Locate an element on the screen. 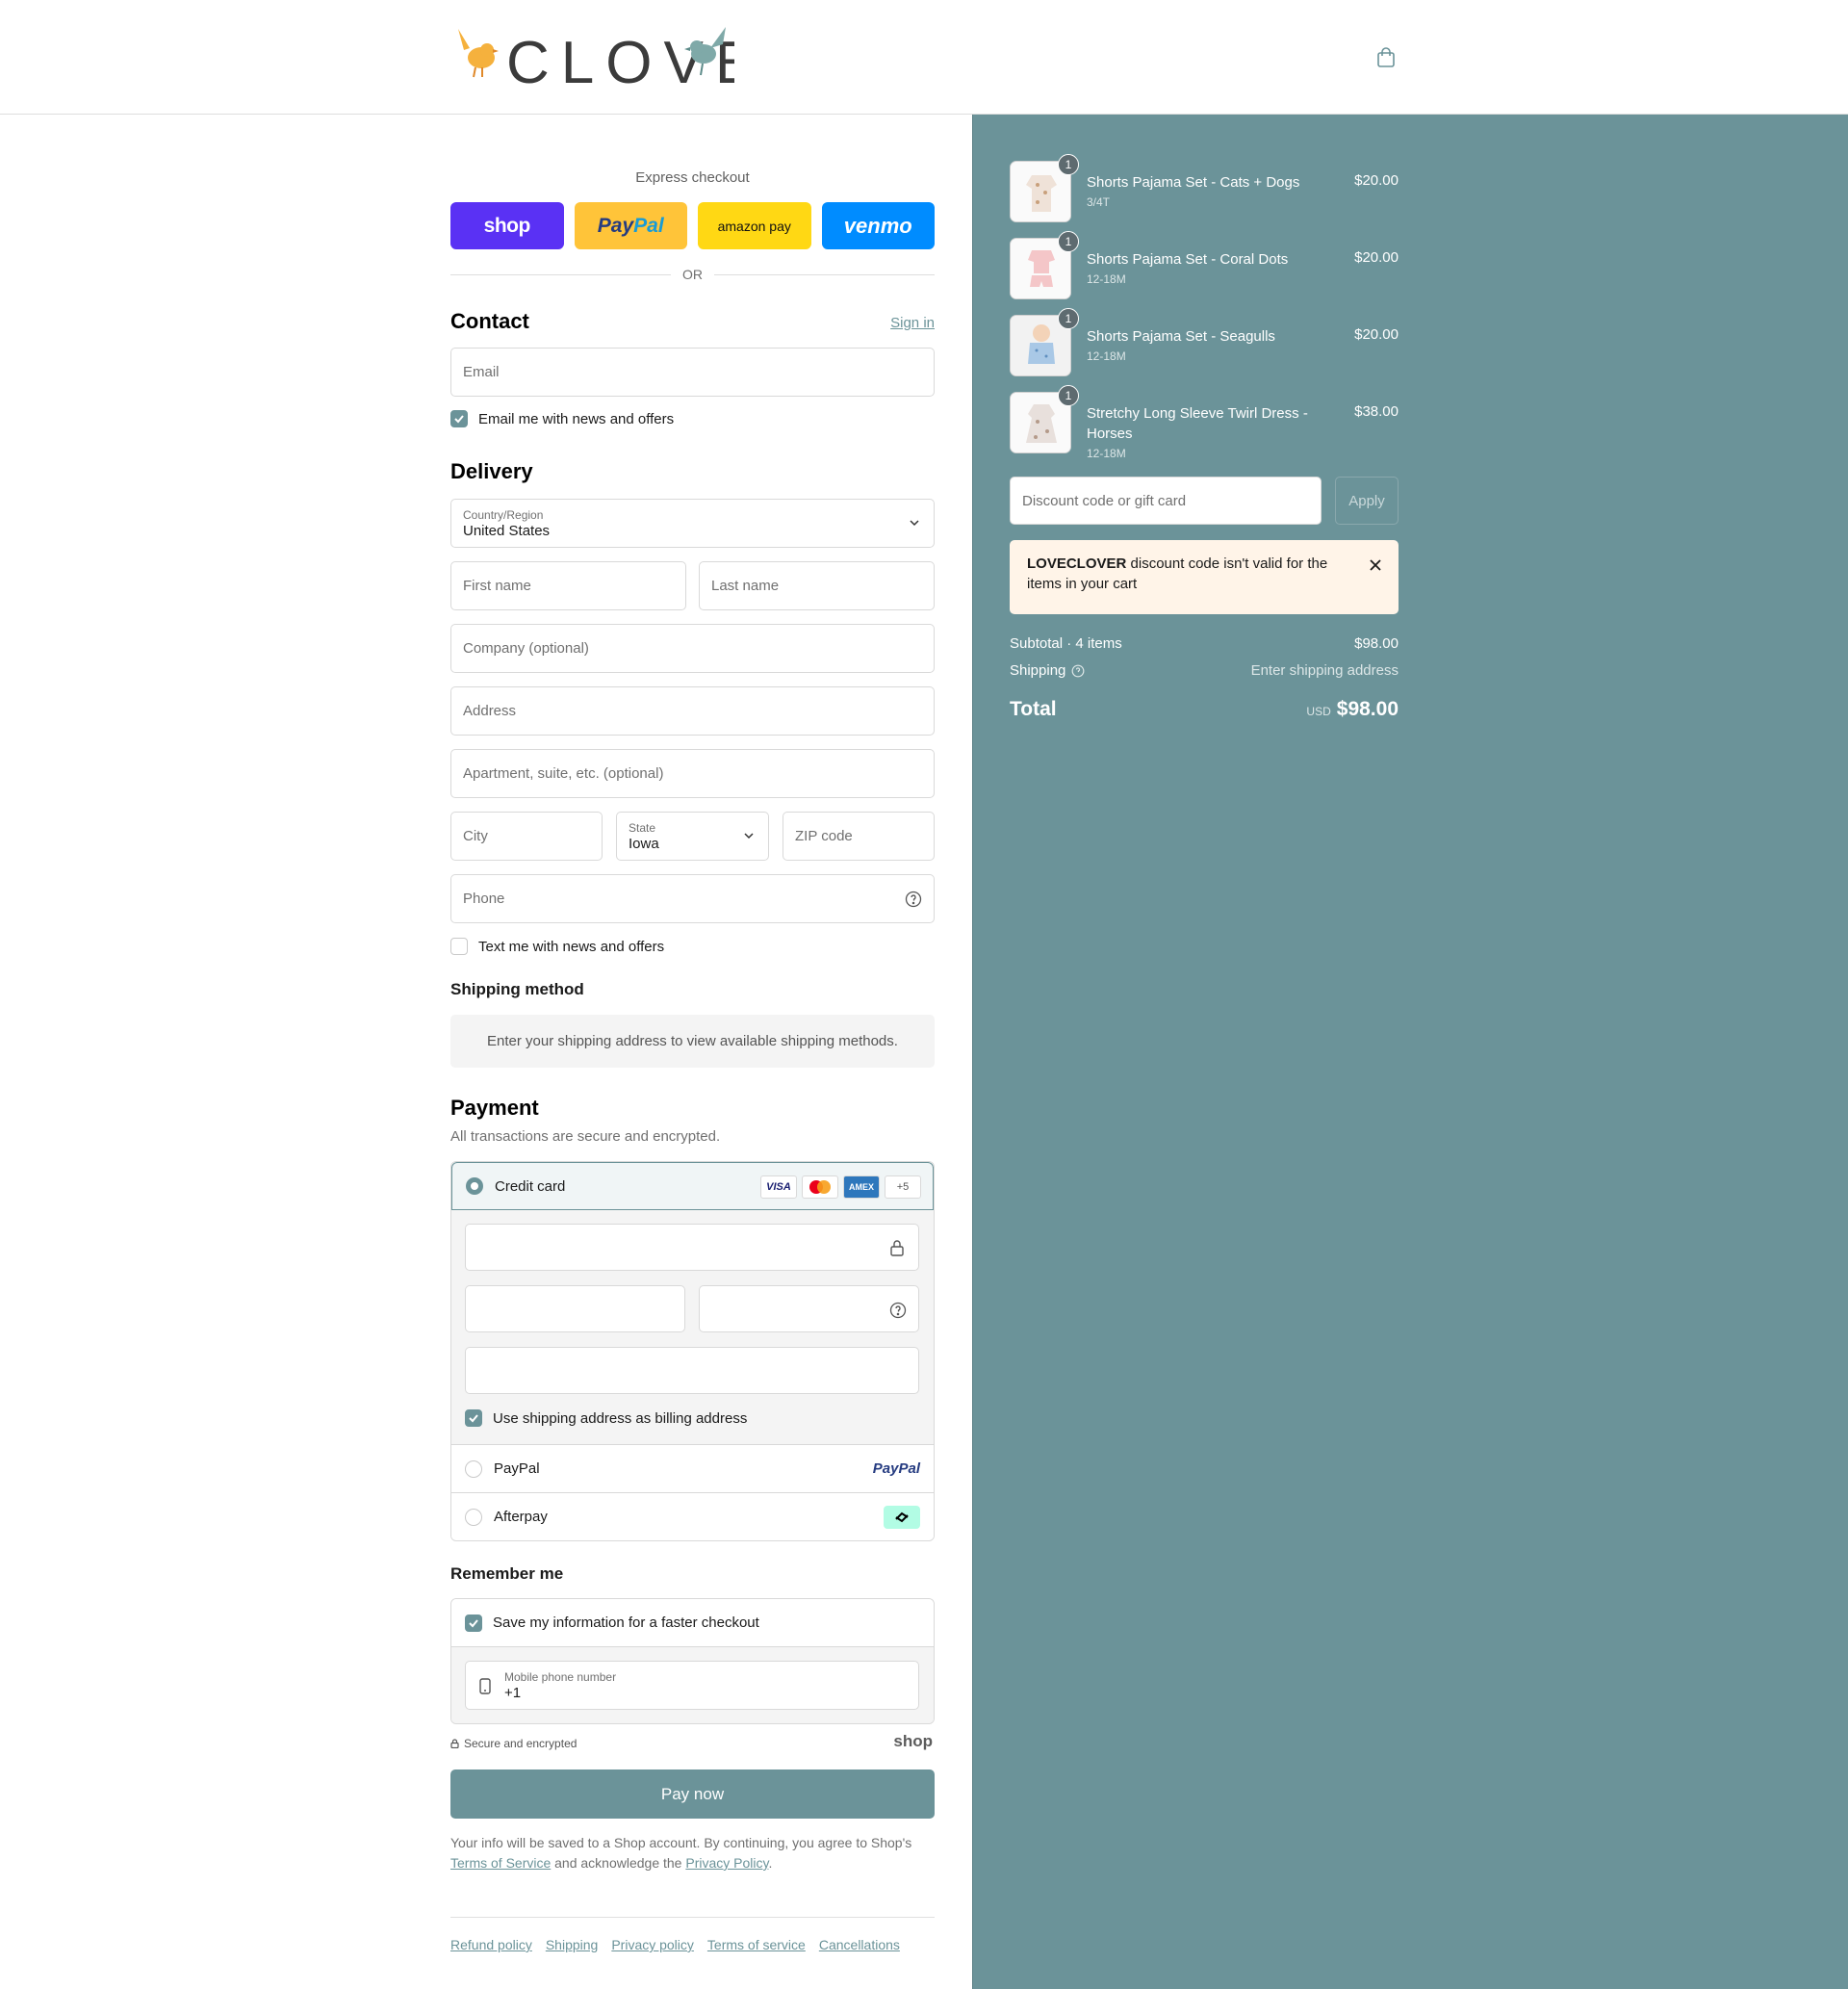  country-select: Country/Region United States is located at coordinates (692, 523).